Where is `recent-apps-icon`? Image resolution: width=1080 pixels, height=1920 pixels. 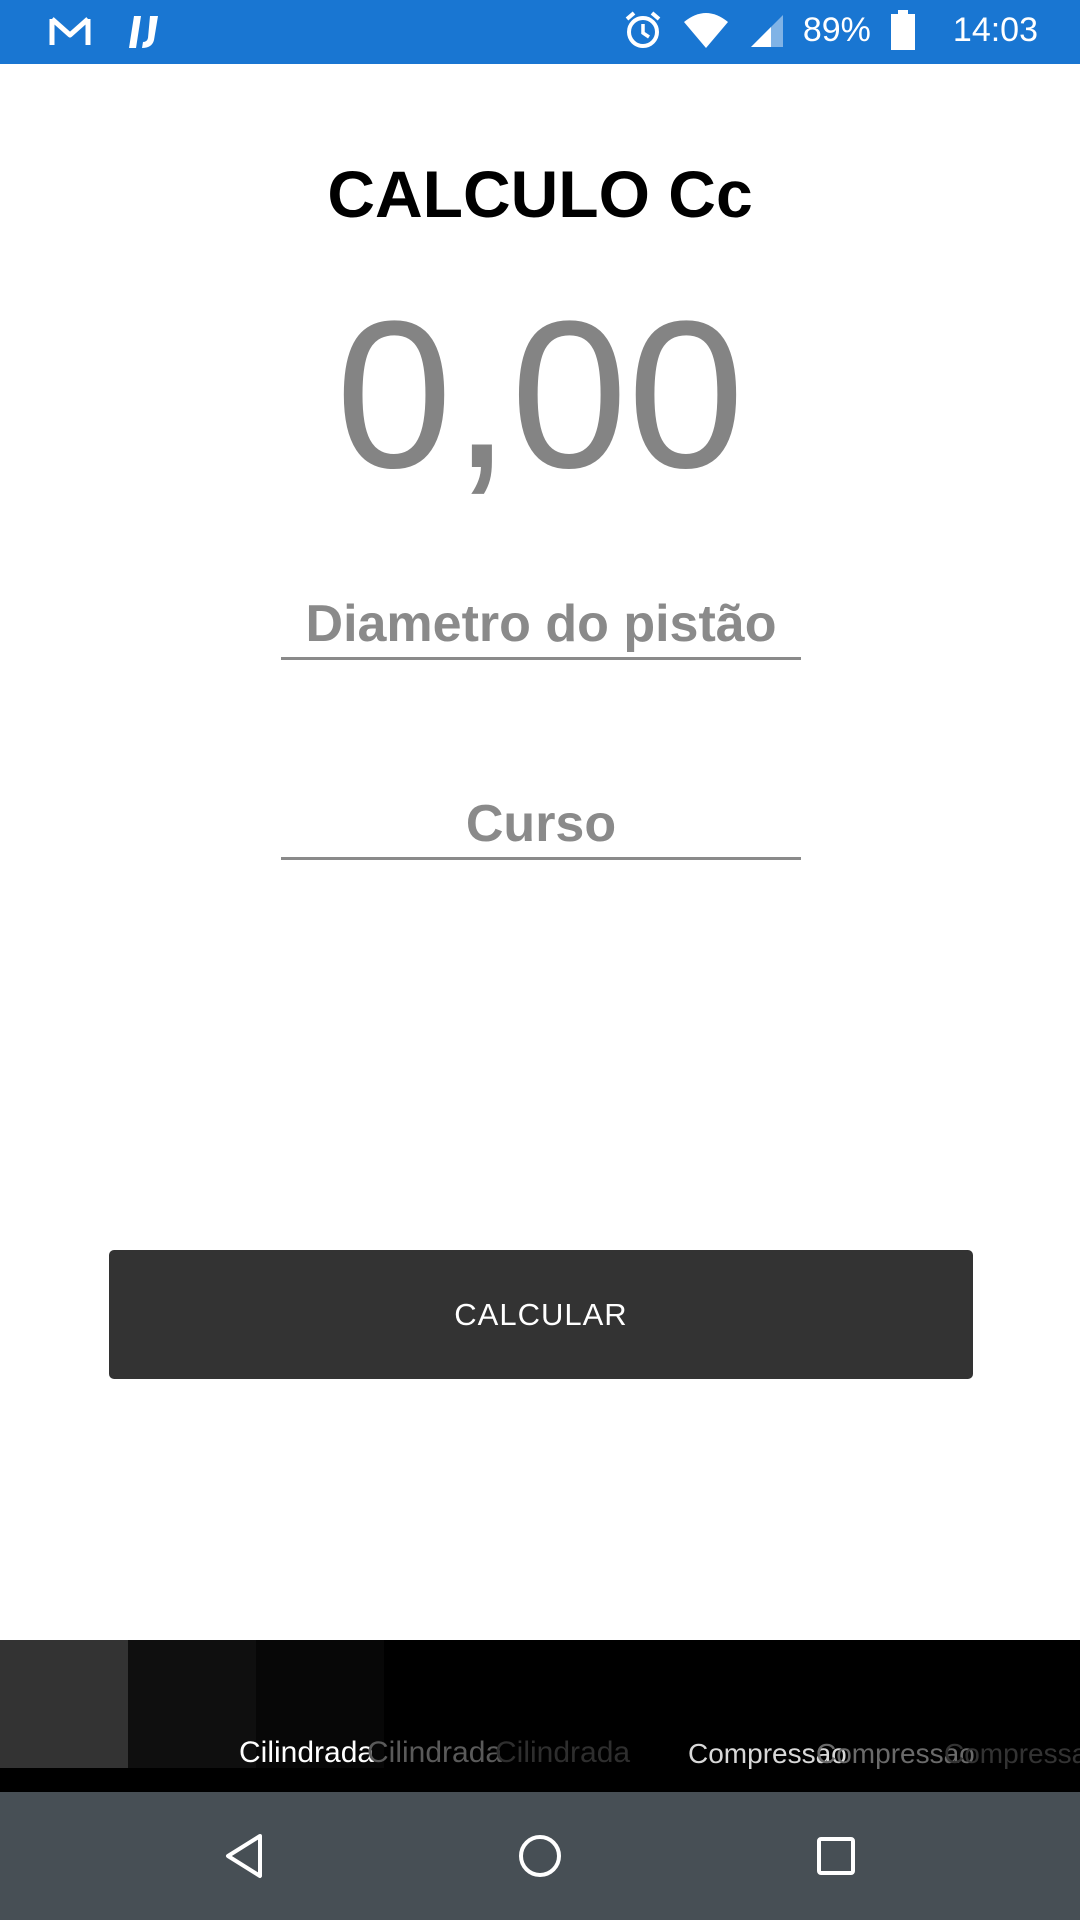
recent-apps-icon is located at coordinates (836, 1856).